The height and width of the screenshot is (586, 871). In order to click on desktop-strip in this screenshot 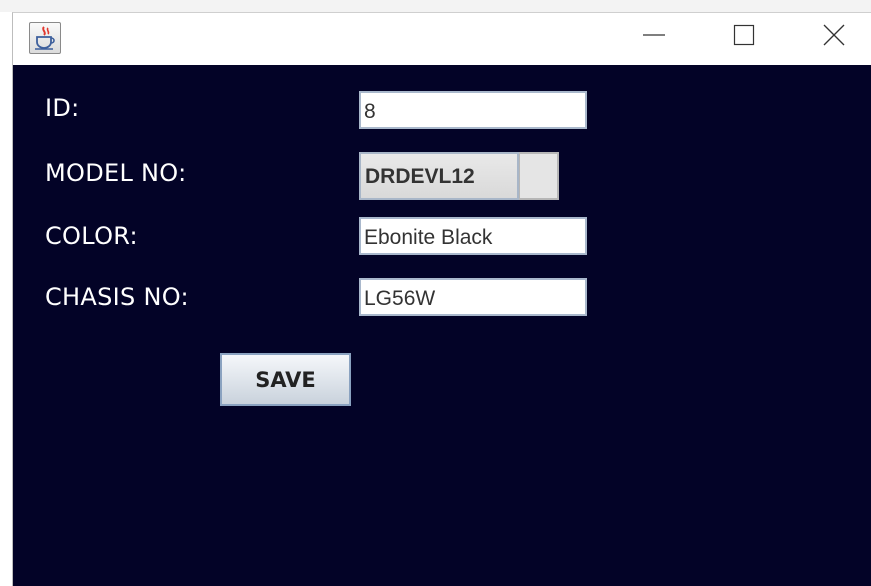, I will do `click(435, 6)`.